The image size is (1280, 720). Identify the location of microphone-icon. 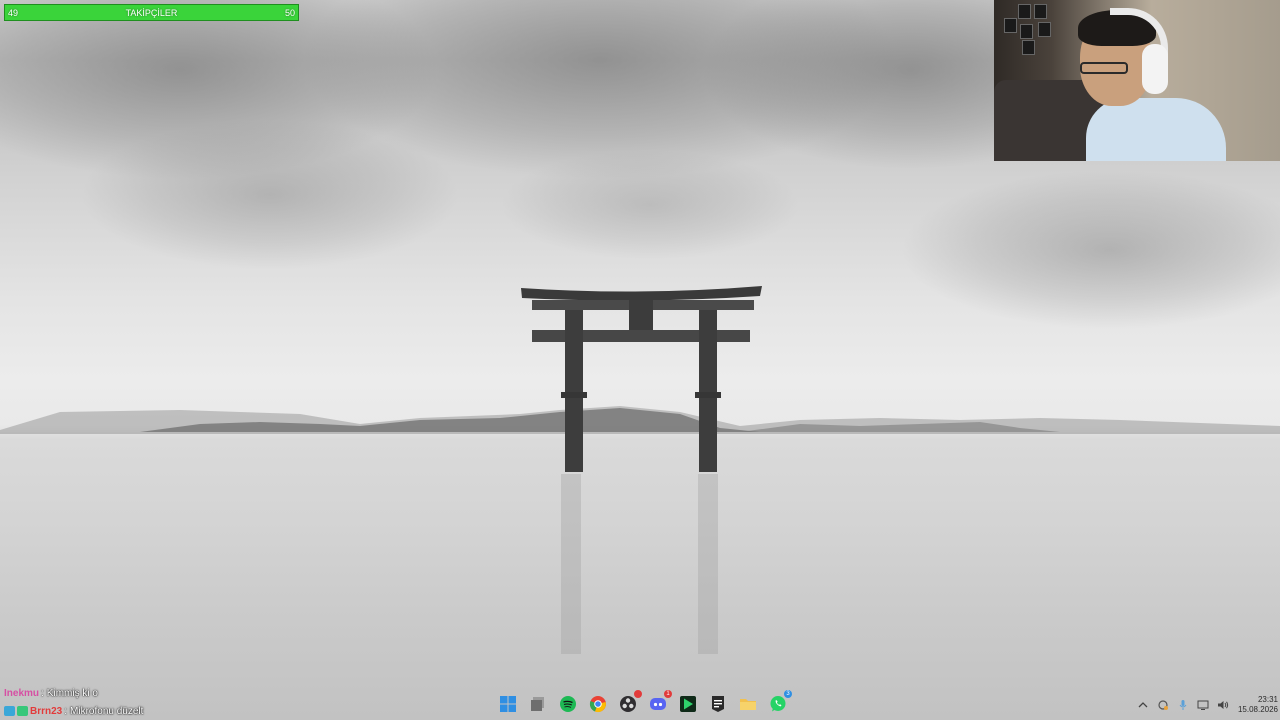
(1183, 705).